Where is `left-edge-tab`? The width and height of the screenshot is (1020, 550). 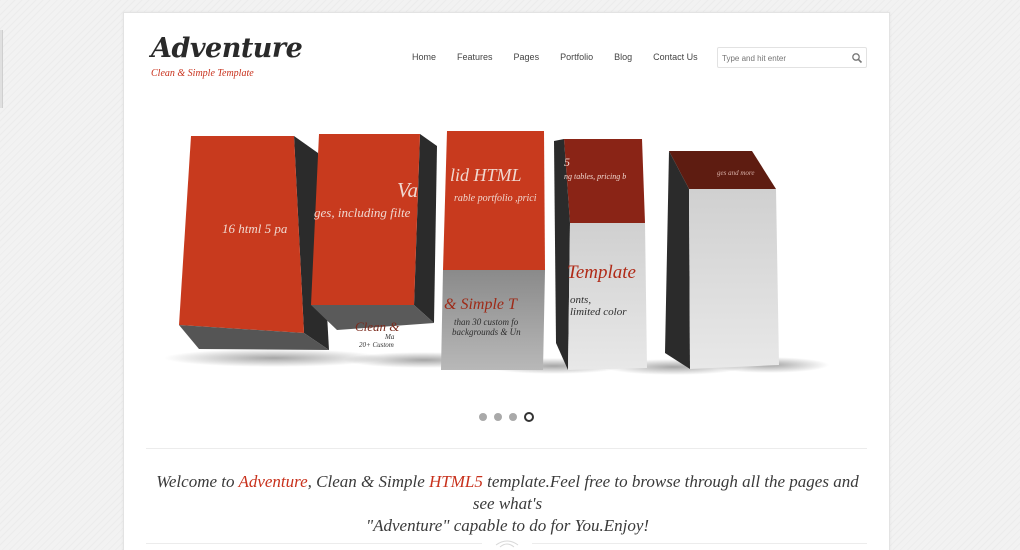
left-edge-tab is located at coordinates (1, 69).